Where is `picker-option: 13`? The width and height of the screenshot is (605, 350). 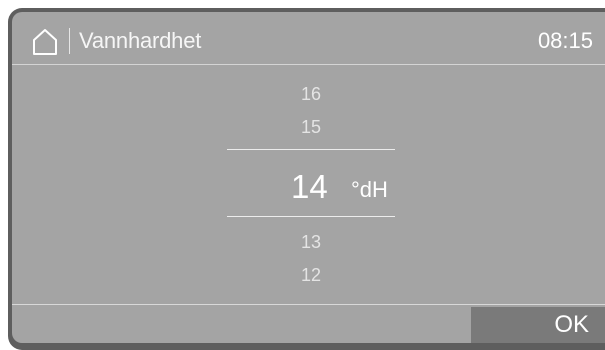 picker-option: 13 is located at coordinates (311, 242).